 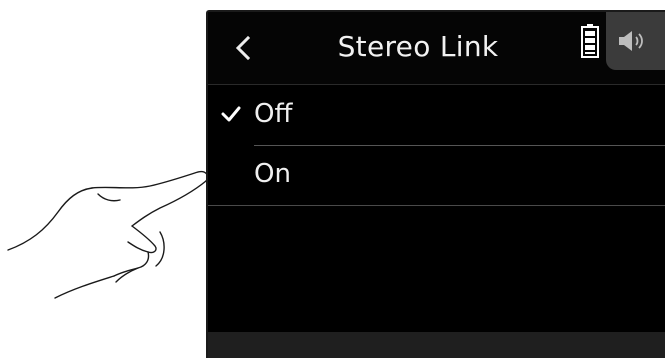 I want to click on option-off-label: Off, so click(x=273, y=114).